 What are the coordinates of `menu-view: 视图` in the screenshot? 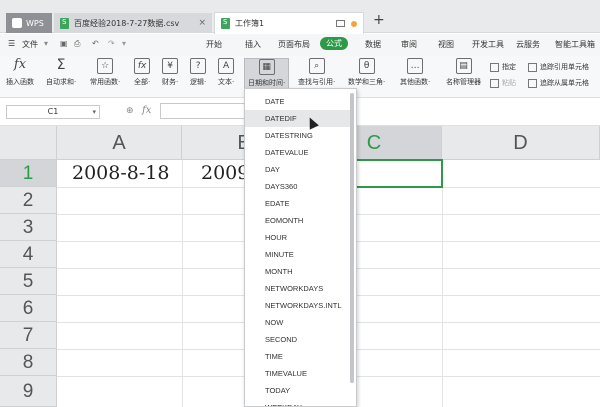 It's located at (446, 44).